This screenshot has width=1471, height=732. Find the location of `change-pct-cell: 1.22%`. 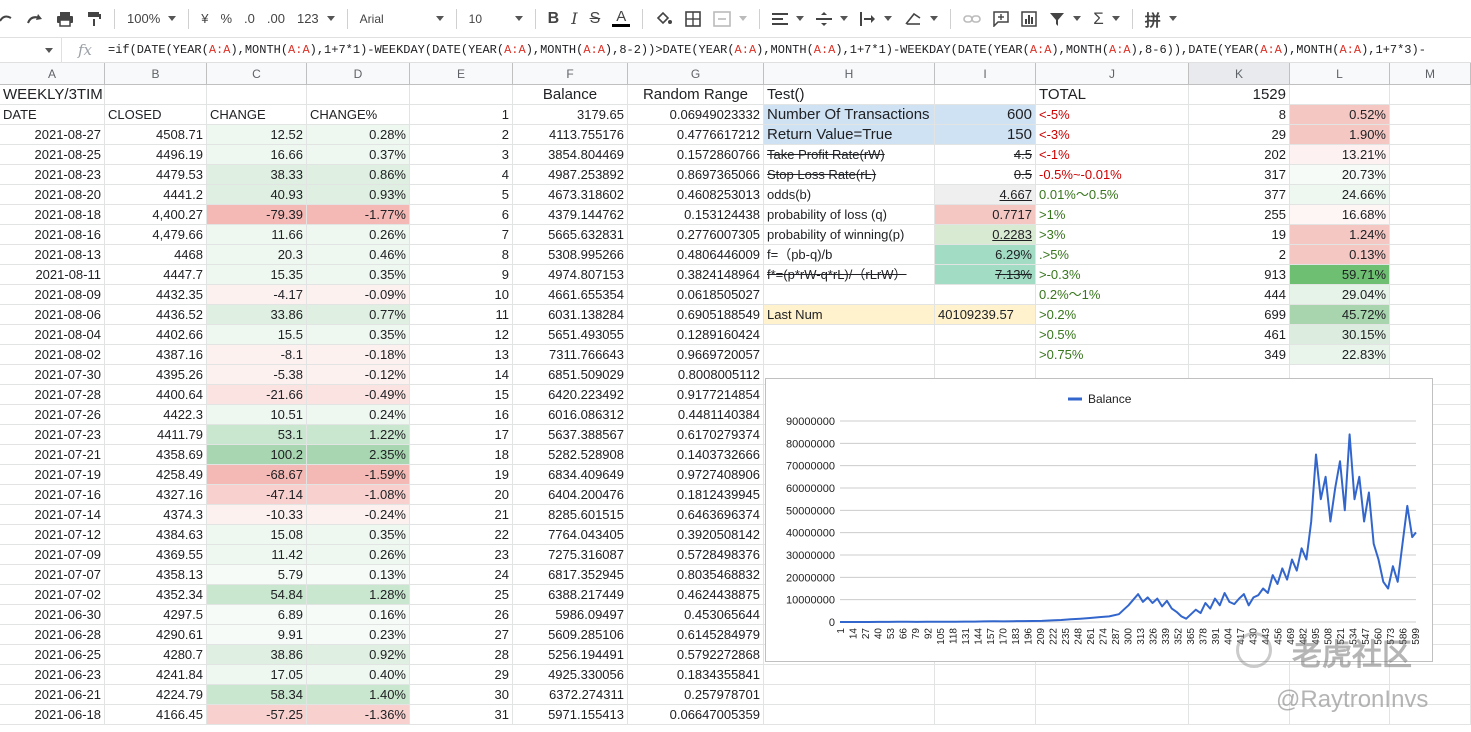

change-pct-cell: 1.22% is located at coordinates (358, 435).